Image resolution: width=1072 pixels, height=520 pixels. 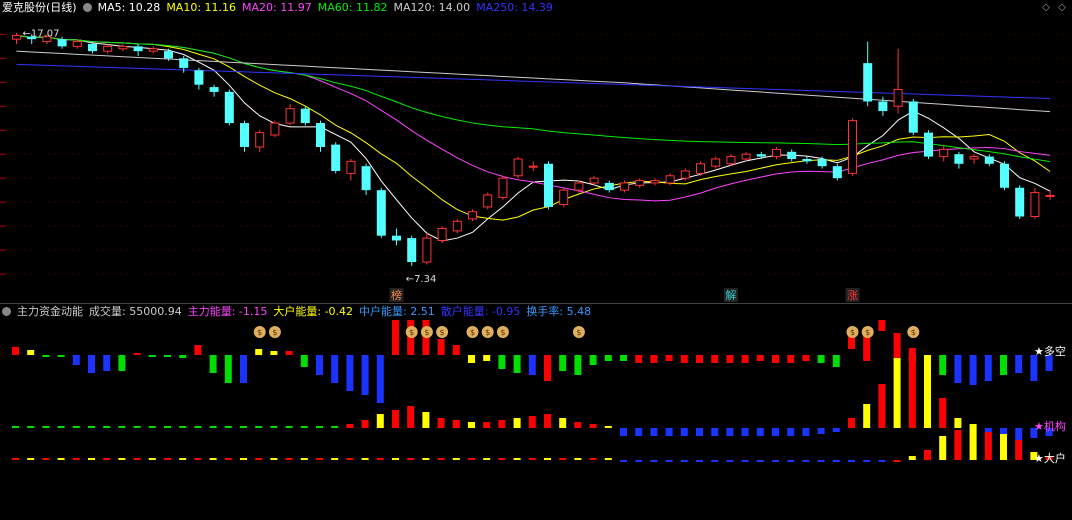 I want to click on collapse-down-icon: ◇, so click(x=1062, y=8).